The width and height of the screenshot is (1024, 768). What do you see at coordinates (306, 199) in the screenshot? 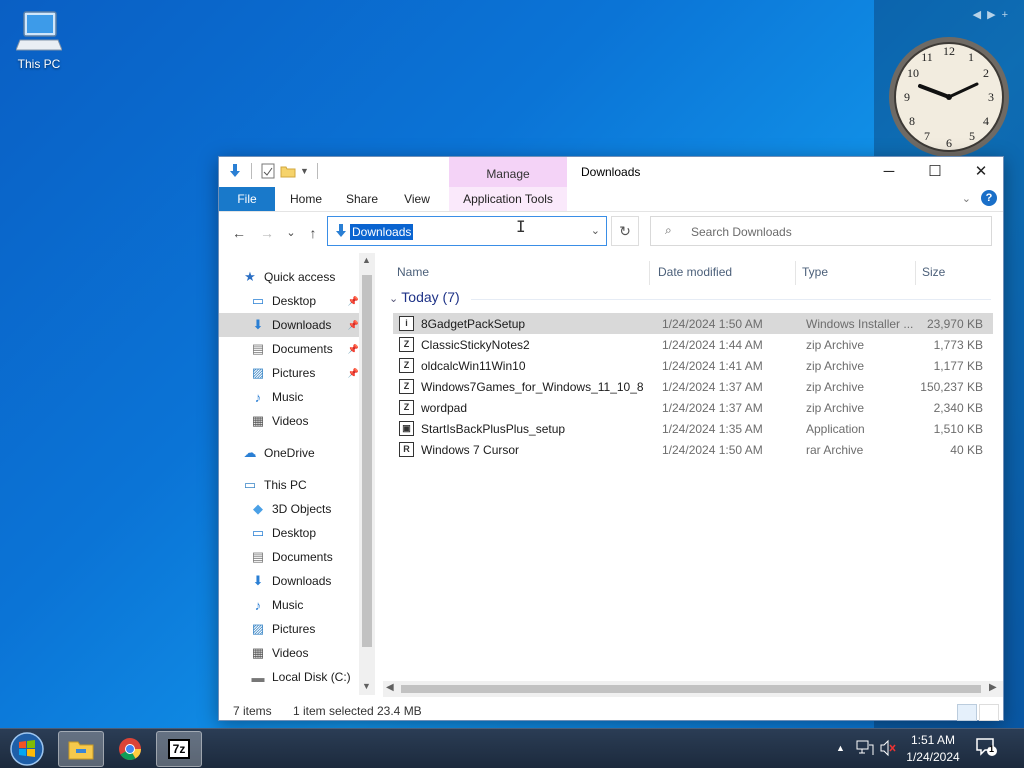
I see `tab-home: Home` at bounding box center [306, 199].